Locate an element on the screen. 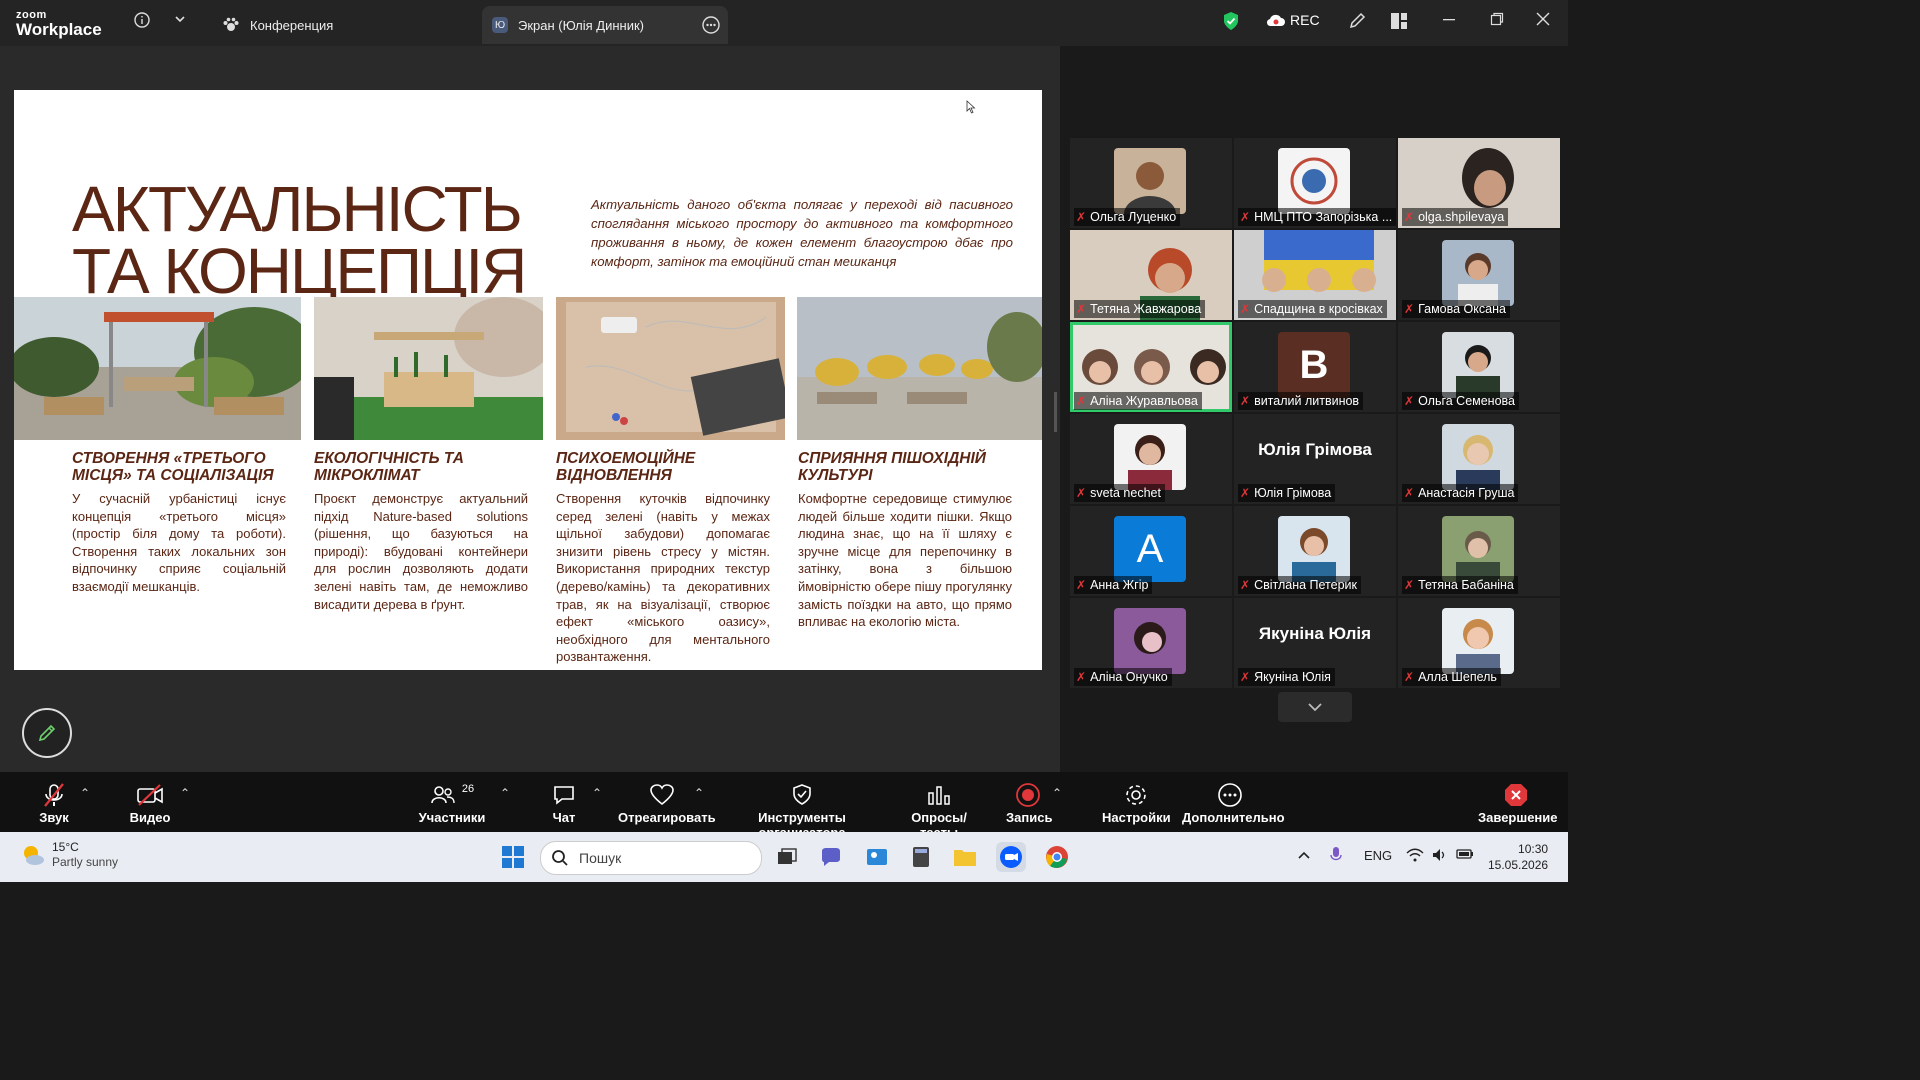  host-tools-button: Инструменты организатора is located at coordinates (802, 810).